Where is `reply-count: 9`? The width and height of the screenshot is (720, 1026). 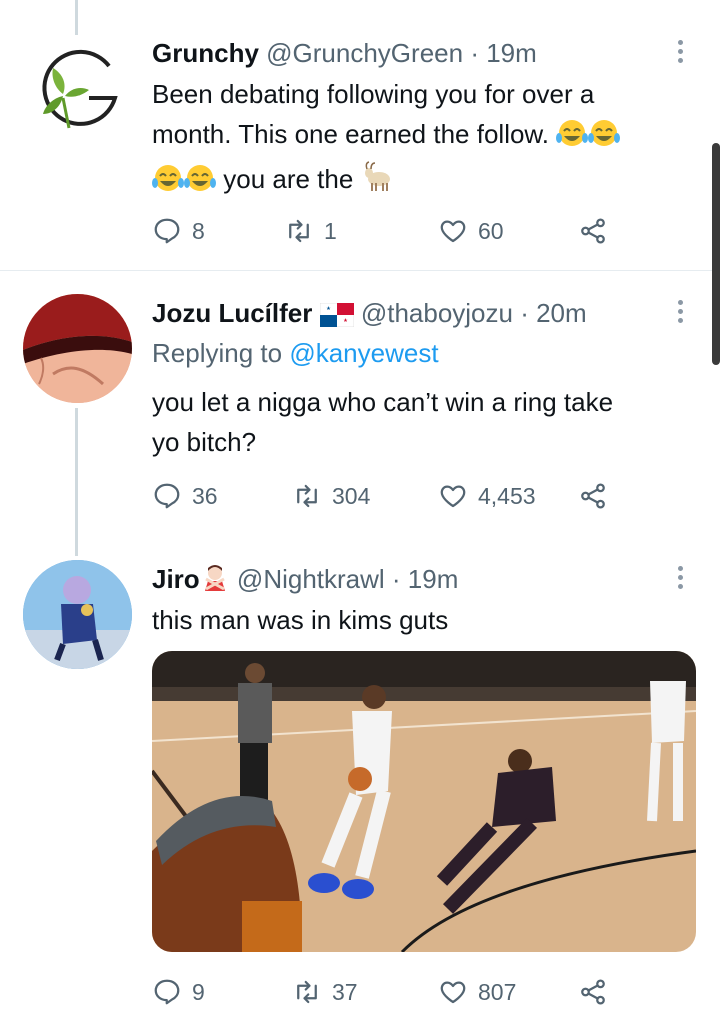 reply-count: 9 is located at coordinates (198, 991).